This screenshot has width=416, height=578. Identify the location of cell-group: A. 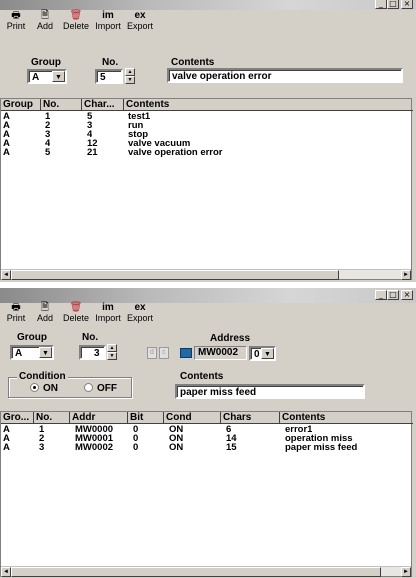
(6, 143).